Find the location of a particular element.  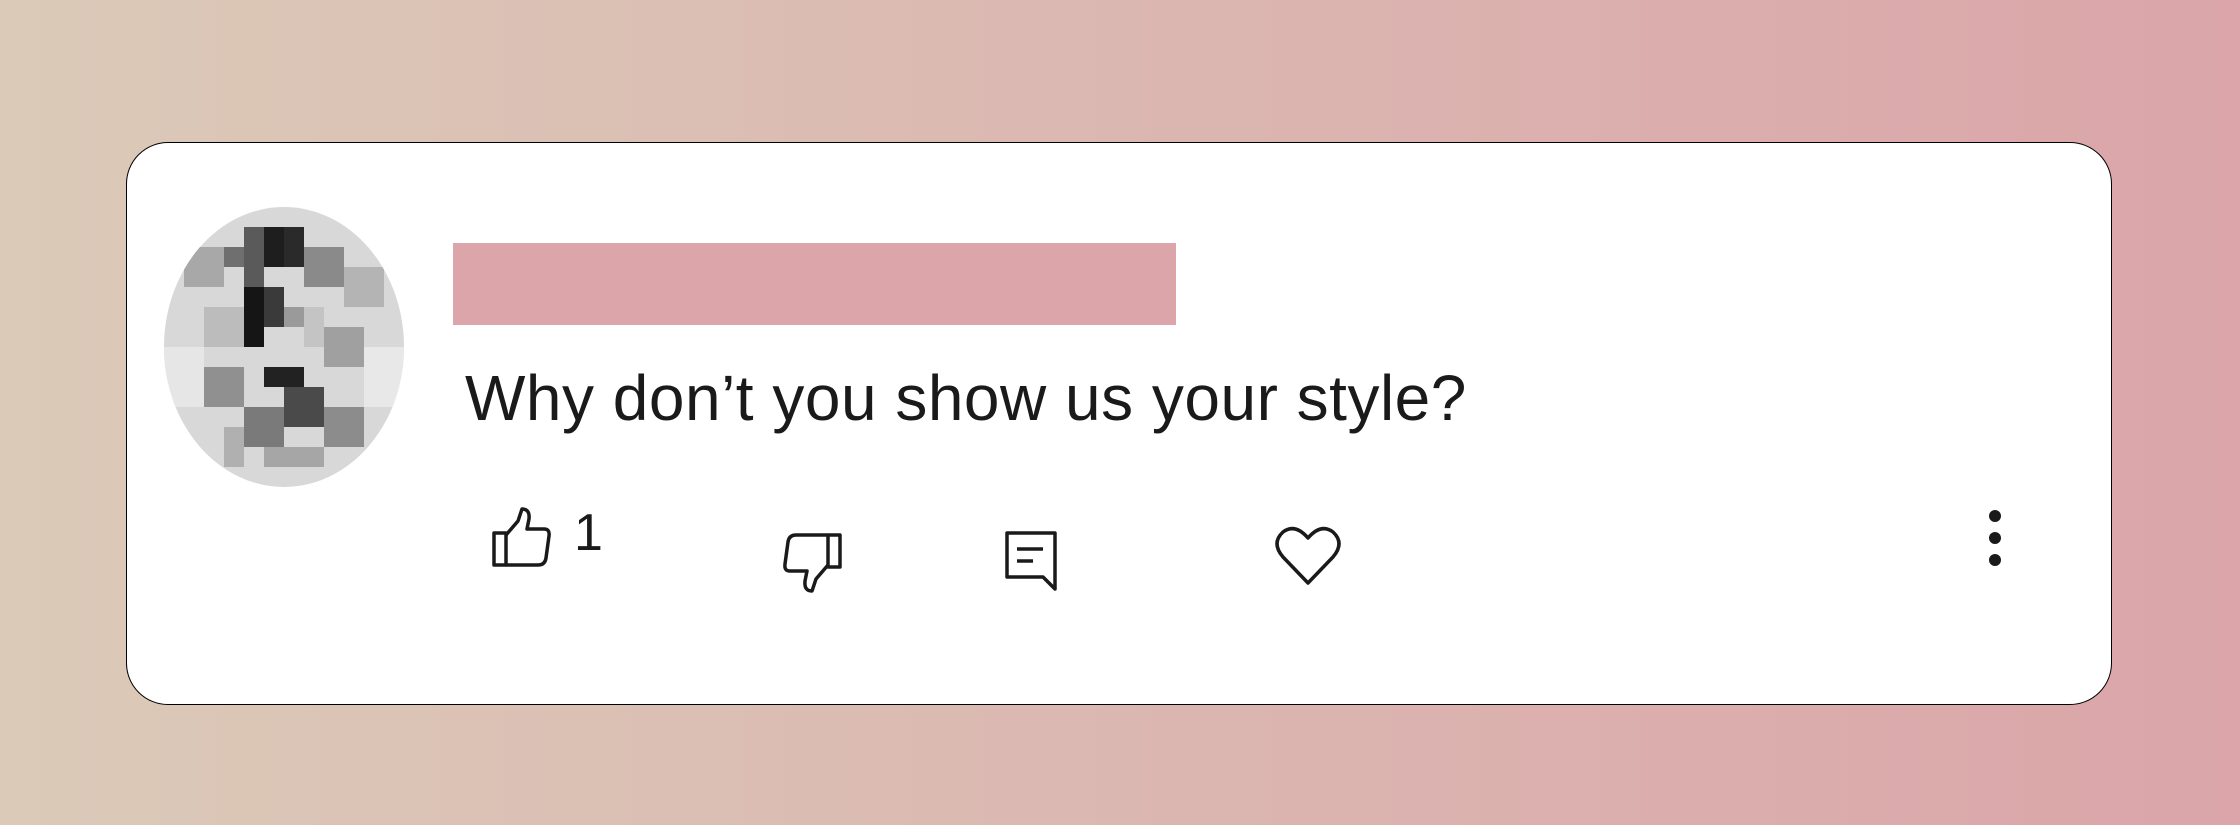

author-name-redacted is located at coordinates (814, 284).